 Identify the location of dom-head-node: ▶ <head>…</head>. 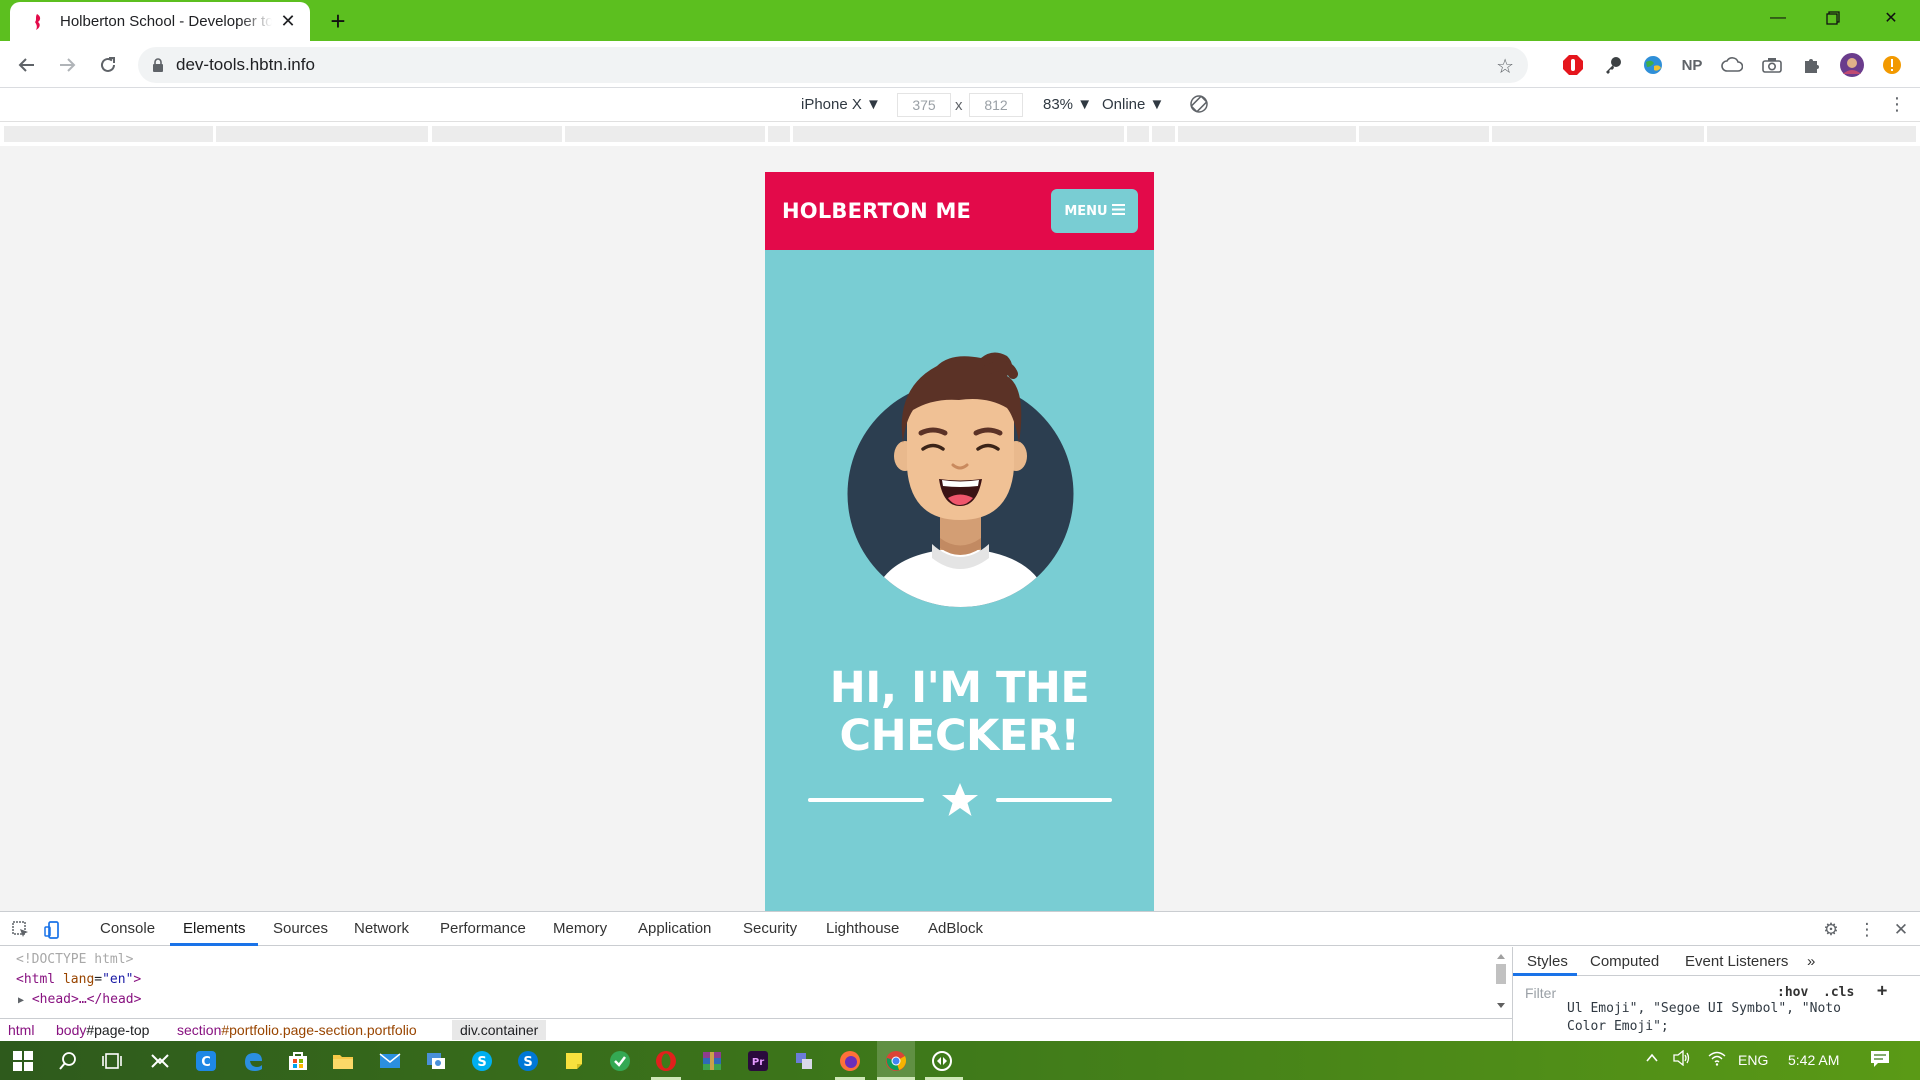
(79, 999).